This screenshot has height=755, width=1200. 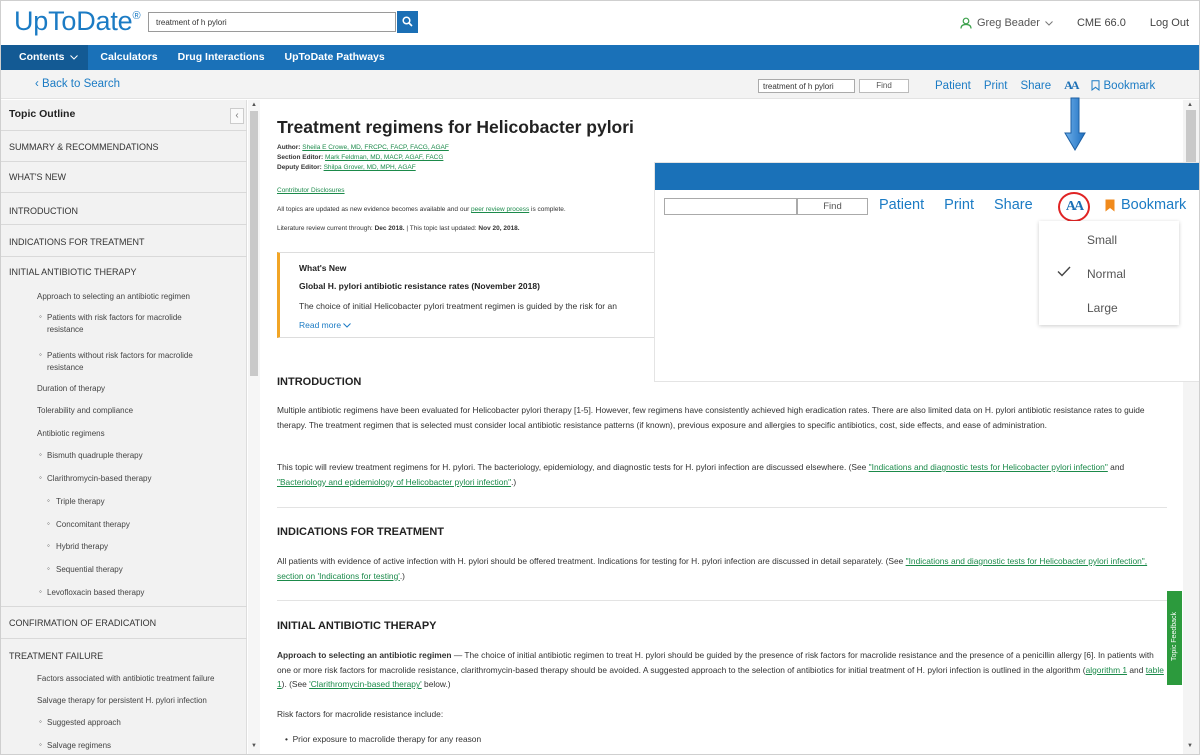 What do you see at coordinates (84, 722) in the screenshot?
I see `outline-item: Suggested approach` at bounding box center [84, 722].